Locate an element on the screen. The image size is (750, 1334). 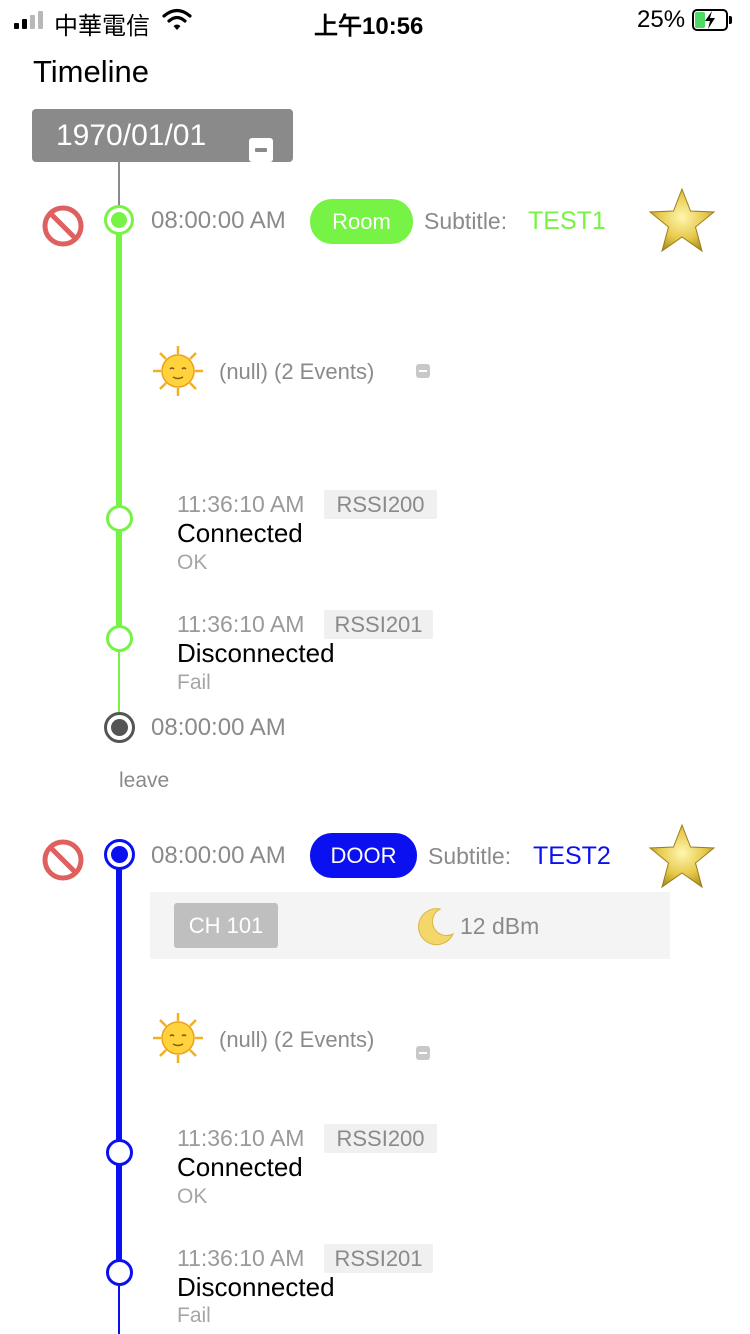
date-header: 1970/01/01 is located at coordinates (162, 135).